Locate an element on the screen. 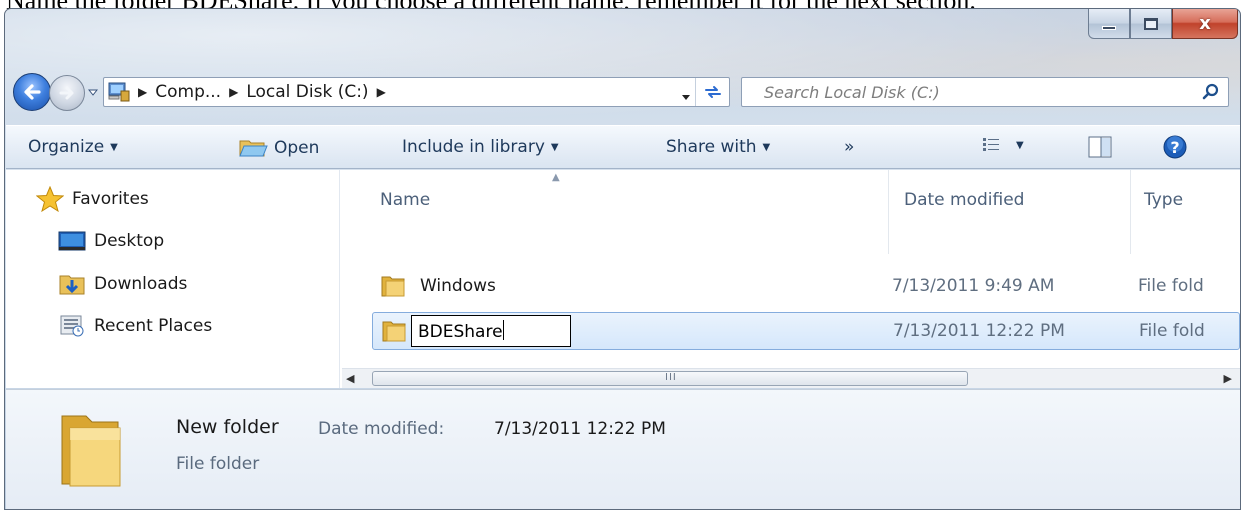 This screenshot has width=1243, height=510. search-placeholder: Search Local Disk (C:) is located at coordinates (852, 92).